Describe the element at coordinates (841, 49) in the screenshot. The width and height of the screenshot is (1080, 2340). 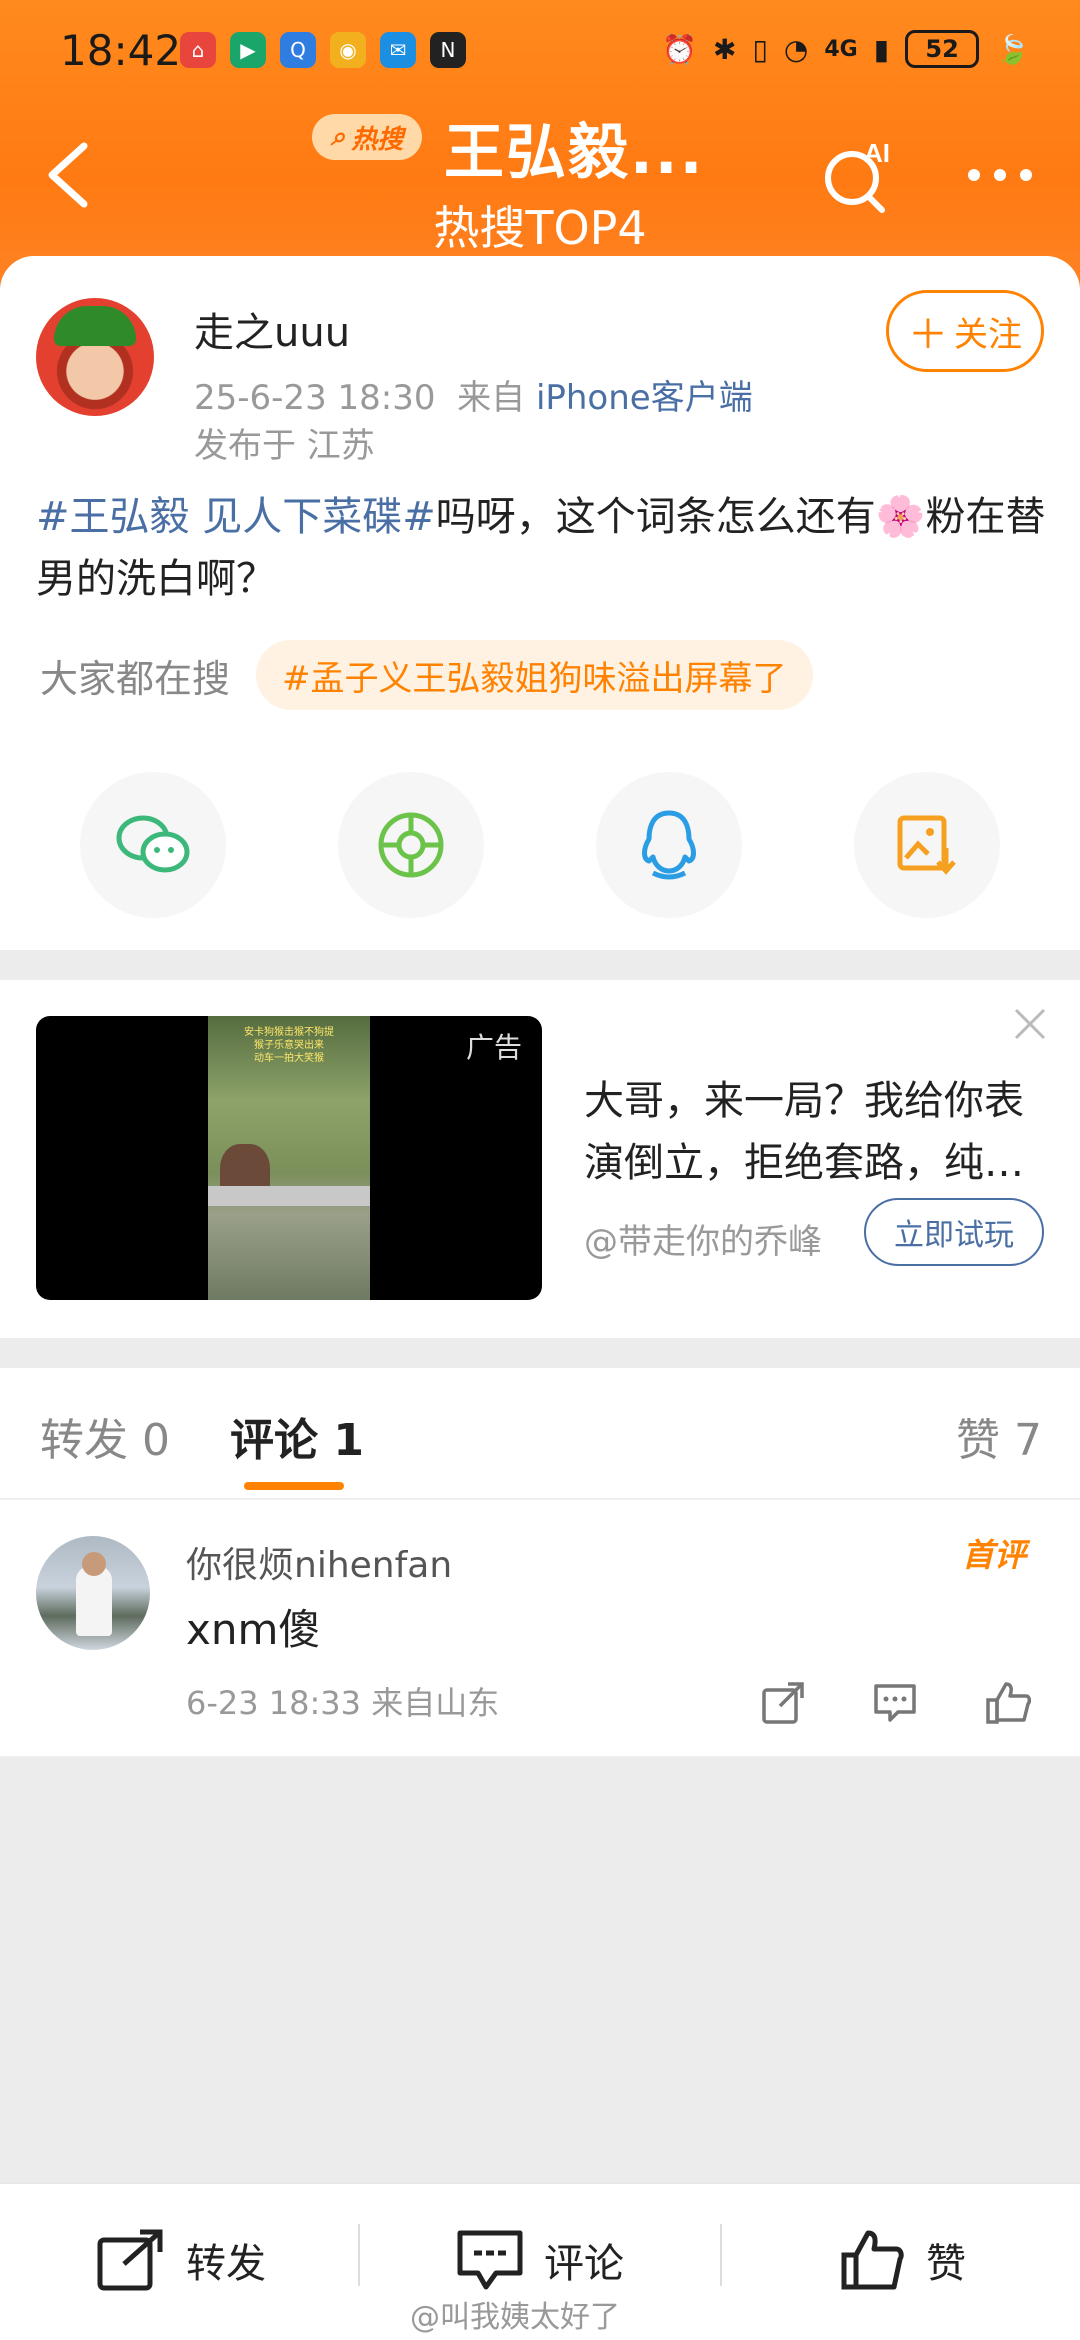
I see `network-label: 4G` at that location.